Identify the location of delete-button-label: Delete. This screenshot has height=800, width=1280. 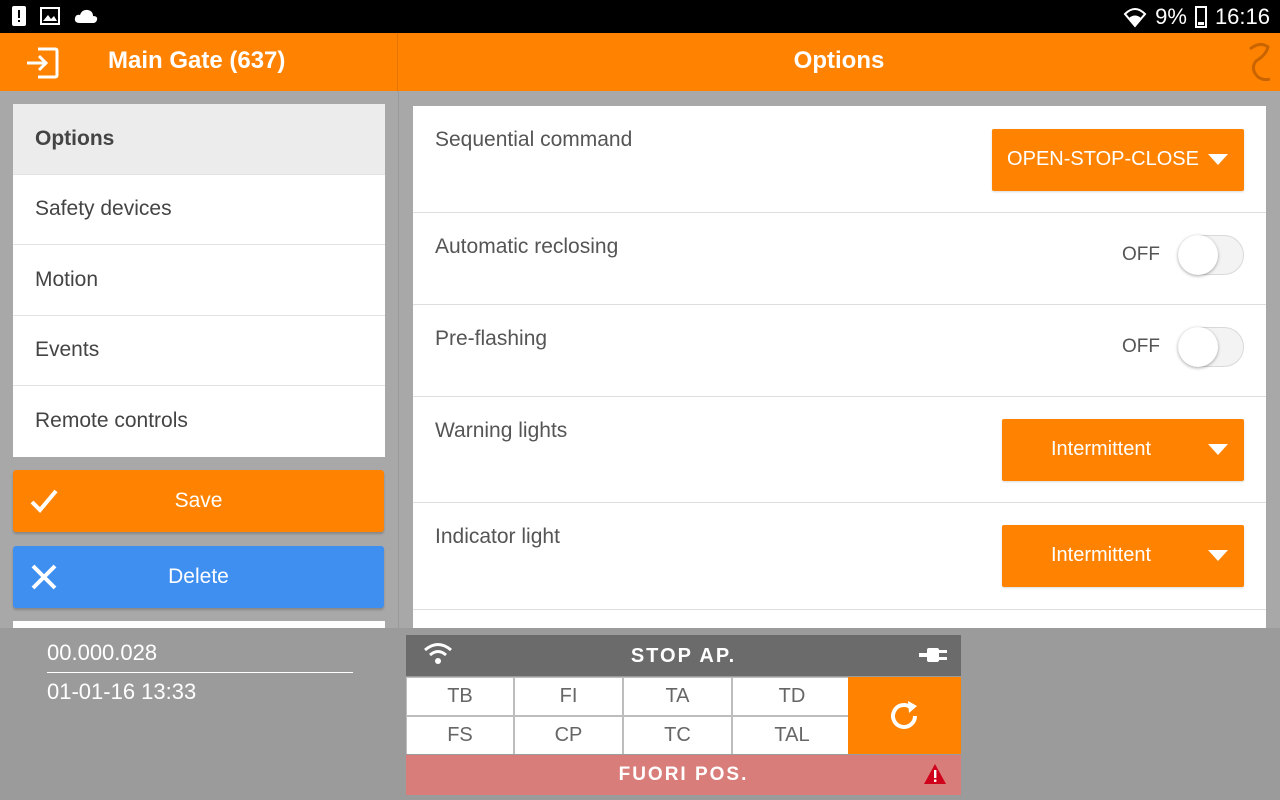
(198, 576).